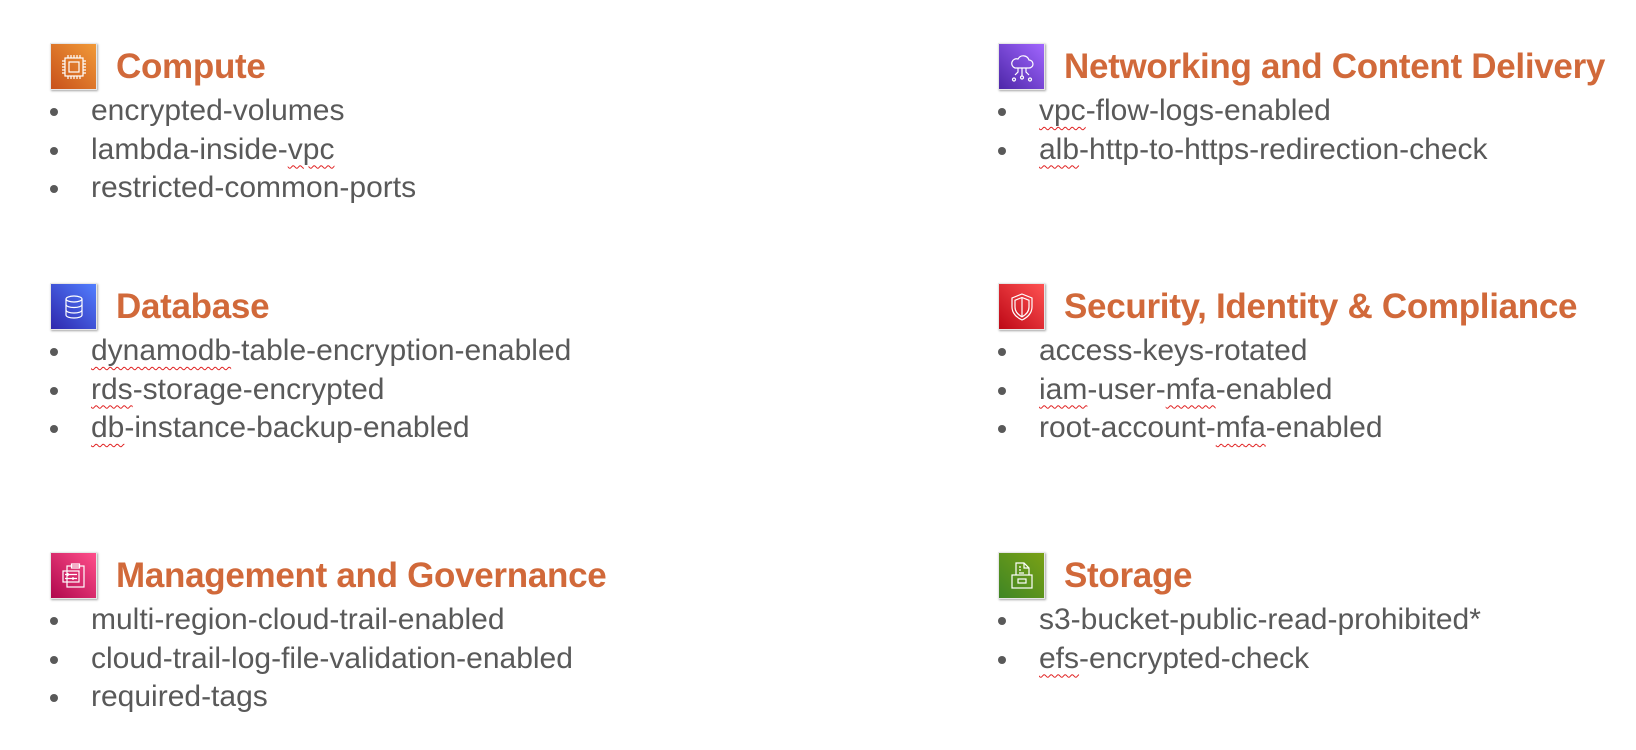 The width and height of the screenshot is (1636, 750). Describe the element at coordinates (1021, 306) in the screenshot. I see `shield-icon` at that location.